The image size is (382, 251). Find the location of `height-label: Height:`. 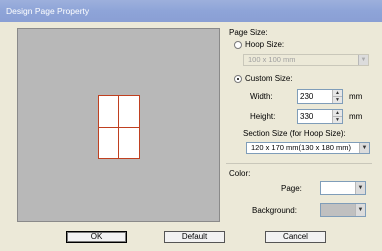

height-label: Height: is located at coordinates (263, 116).